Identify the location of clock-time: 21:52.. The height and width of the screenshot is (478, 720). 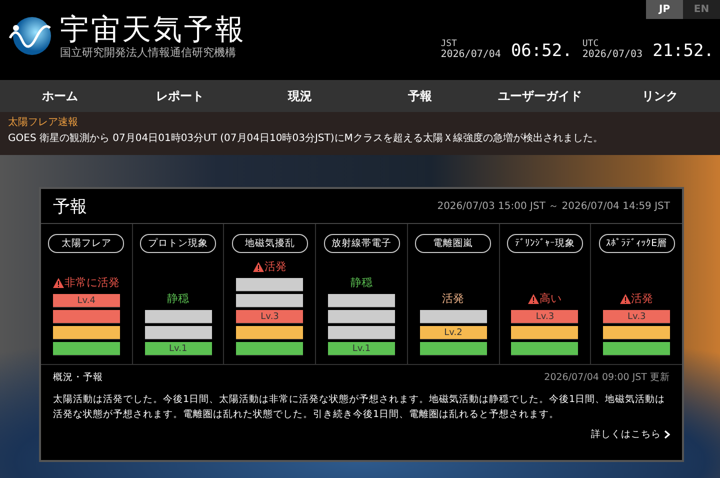
(683, 51).